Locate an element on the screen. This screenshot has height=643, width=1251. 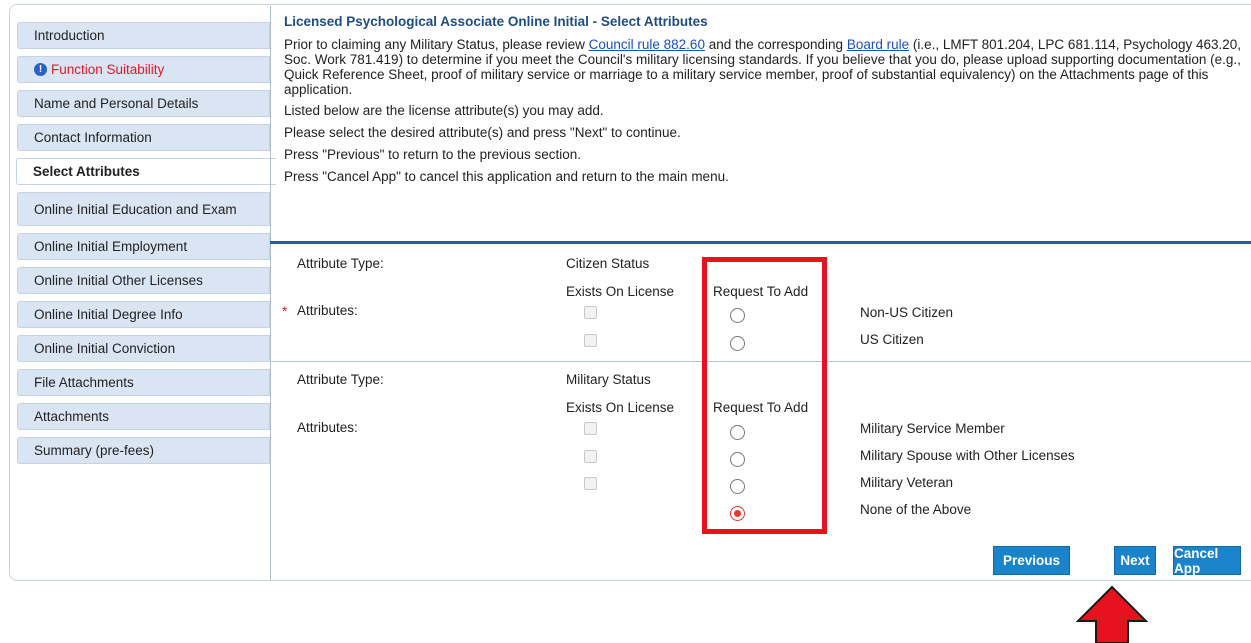
sidebar-item-attachments: Attachments is located at coordinates (143, 416).